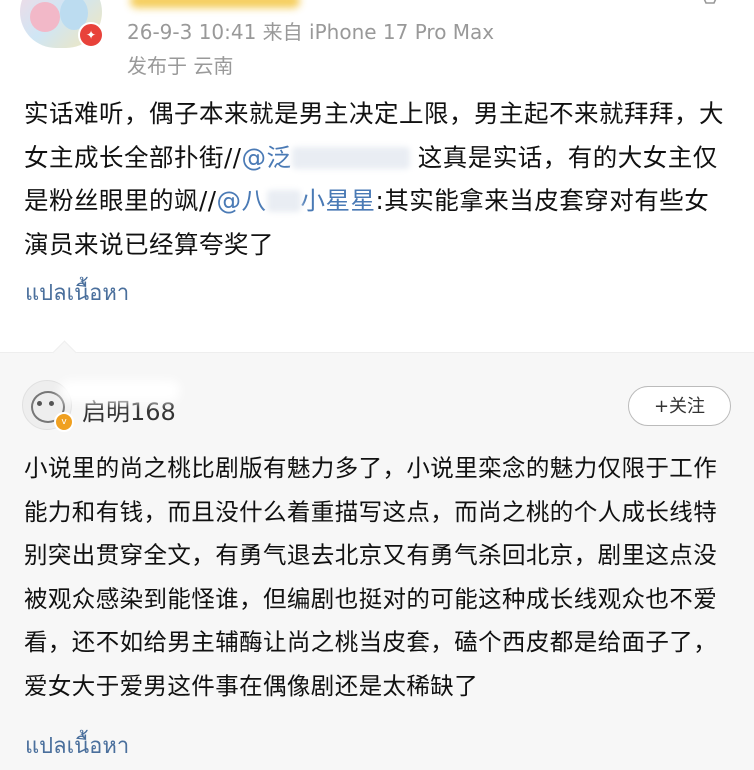 This screenshot has width=754, height=770. I want to click on post-location: 发布于 云南, so click(180, 66).